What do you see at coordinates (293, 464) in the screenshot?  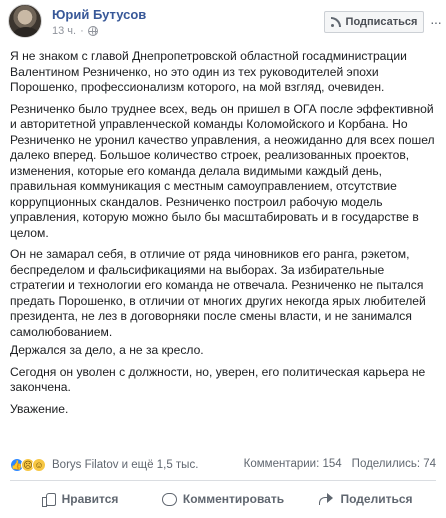 I see `comments-count: Комментарии: 154` at bounding box center [293, 464].